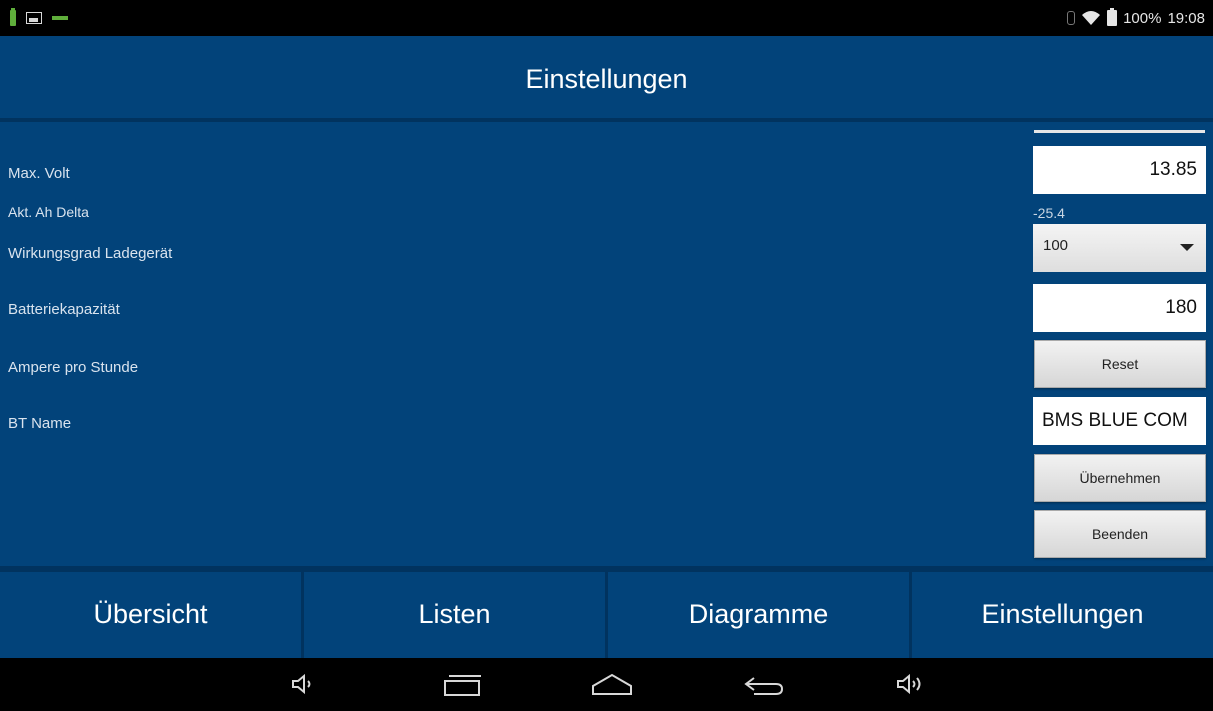  Describe the element at coordinates (1119, 248) in the screenshot. I see `charger-efficiency-select: 100` at that location.